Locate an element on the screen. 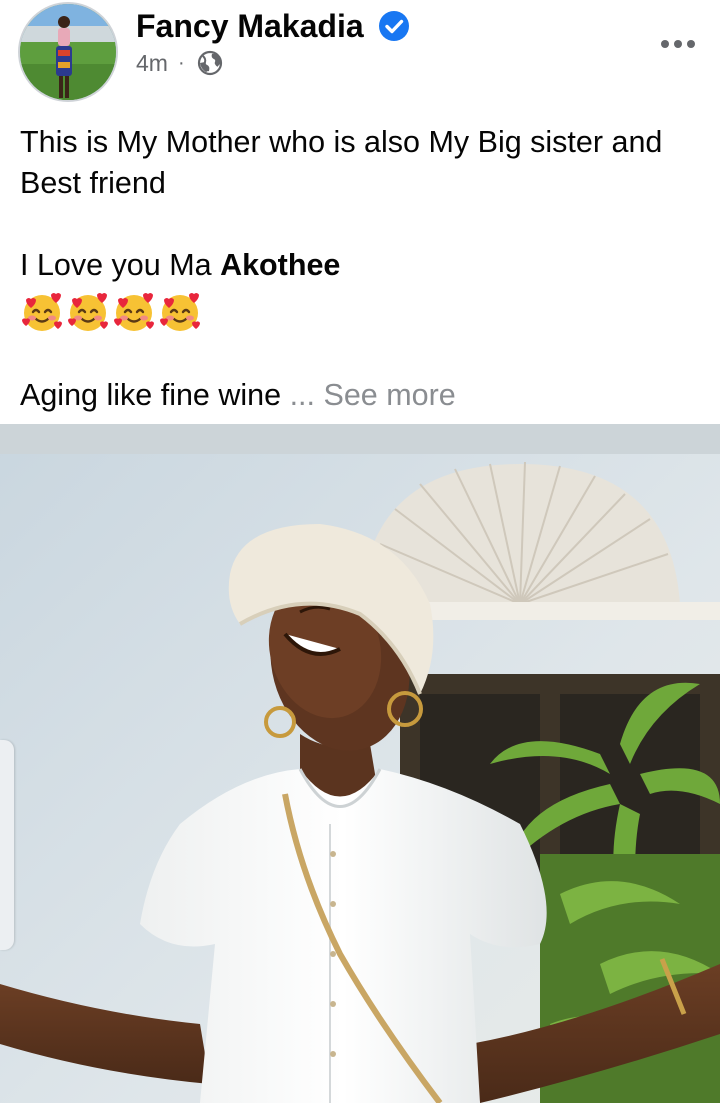  caption-last-line: Aging like fine wine ... See more is located at coordinates (360, 395).